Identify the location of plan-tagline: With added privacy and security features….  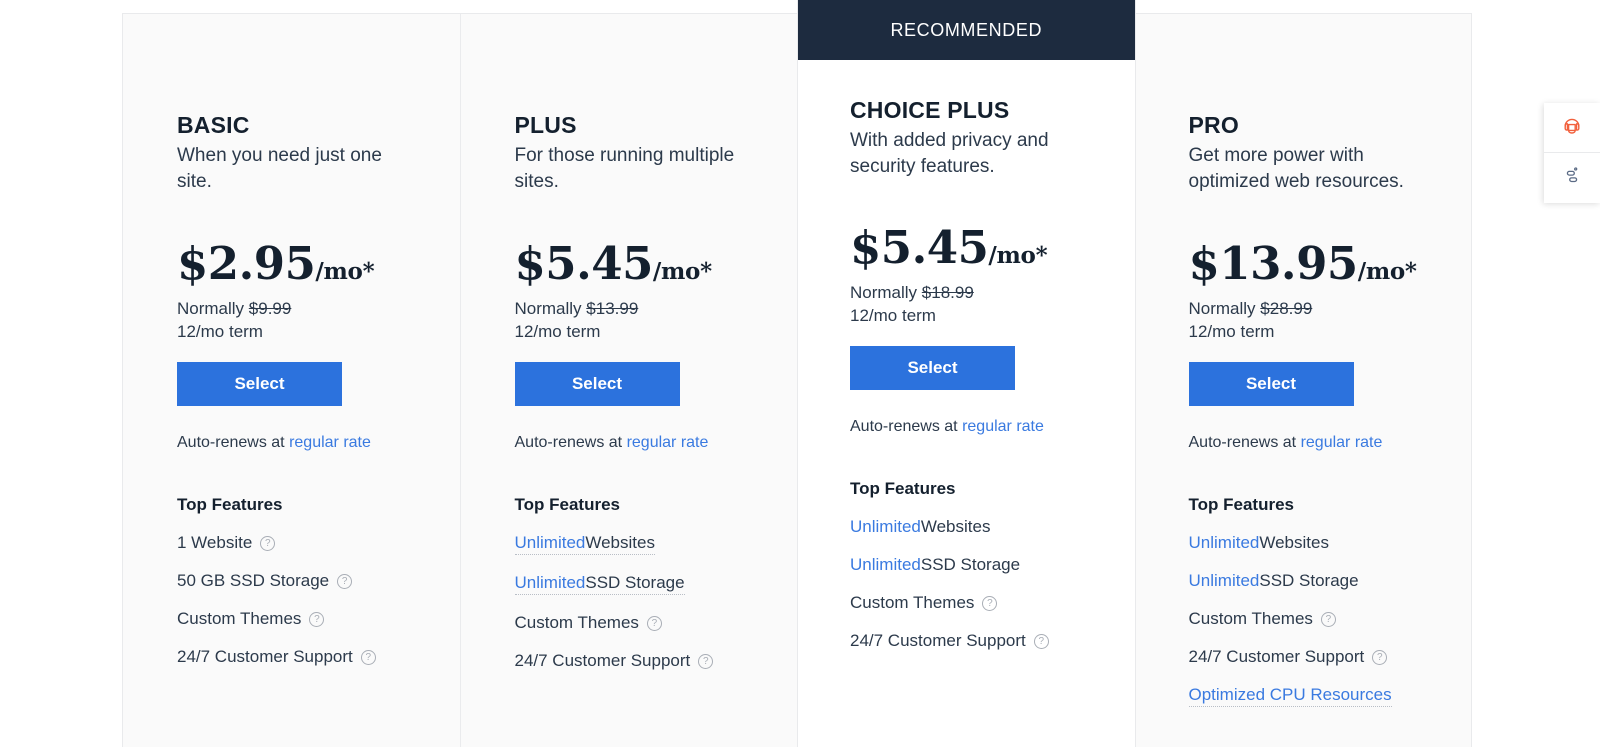
(949, 153).